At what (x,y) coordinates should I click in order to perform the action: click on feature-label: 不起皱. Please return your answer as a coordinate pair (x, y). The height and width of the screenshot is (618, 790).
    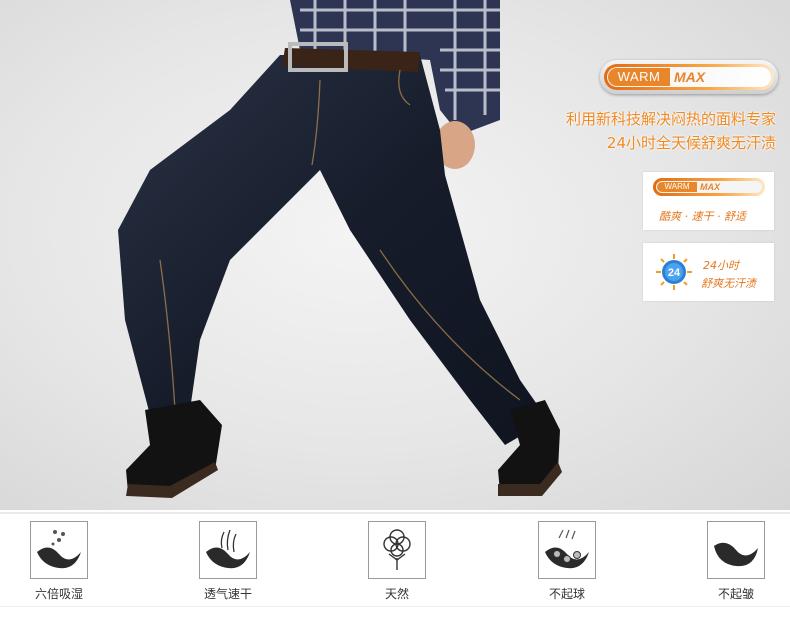
    Looking at the image, I should click on (735, 594).